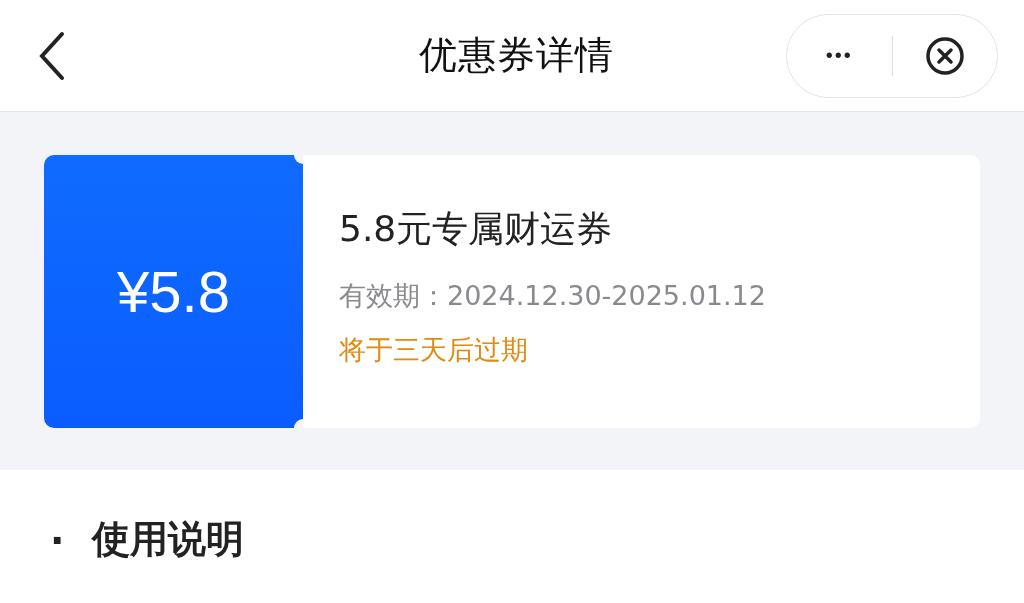 This screenshot has height=603, width=1024. What do you see at coordinates (433, 350) in the screenshot?
I see `expiry-note: 将于三天后过期` at bounding box center [433, 350].